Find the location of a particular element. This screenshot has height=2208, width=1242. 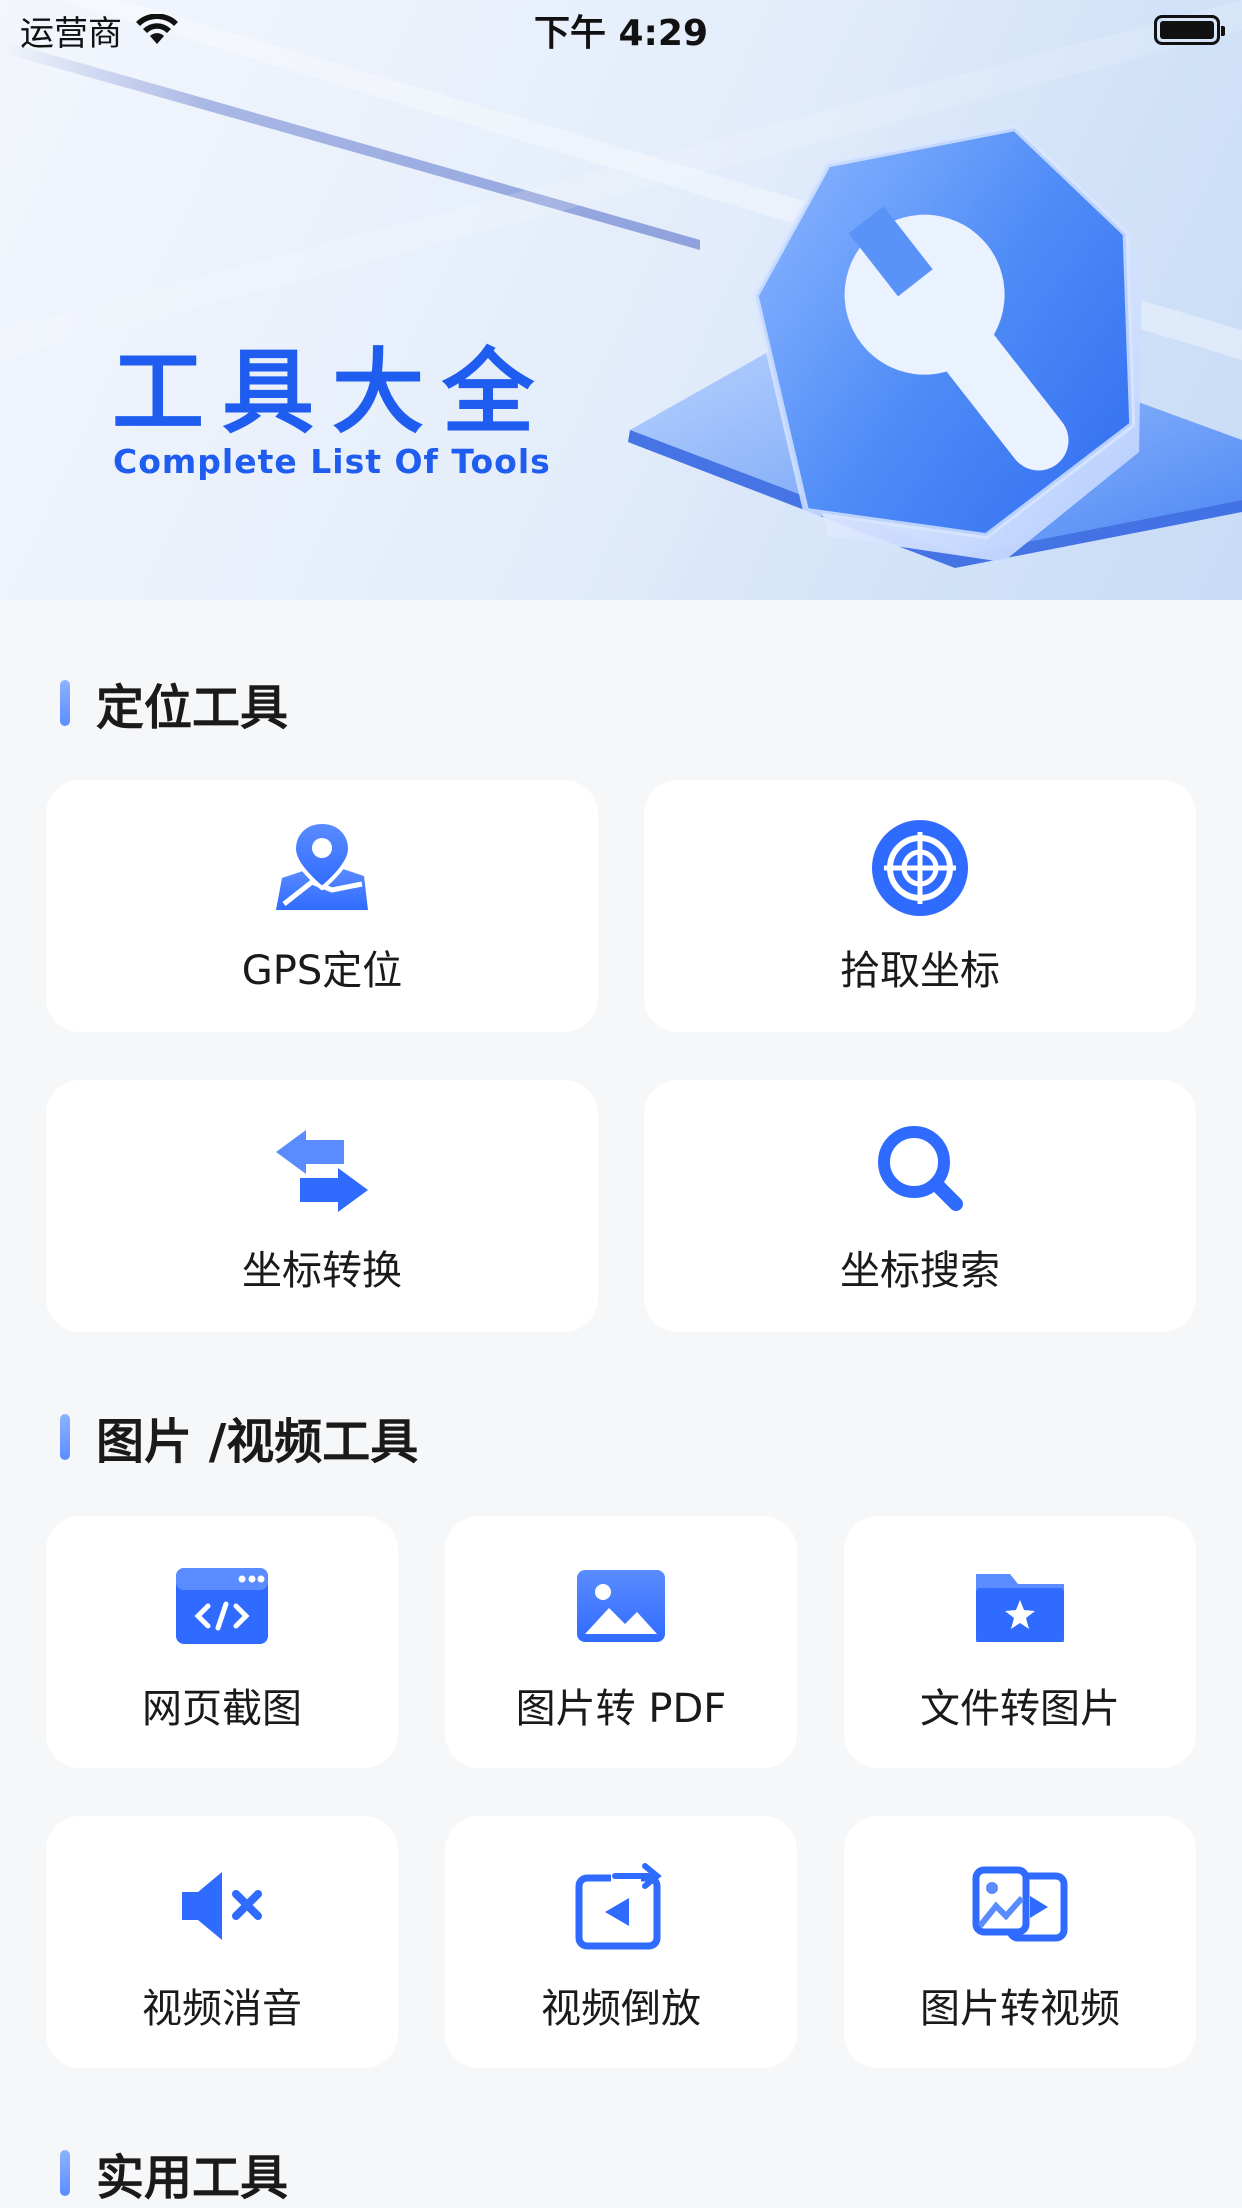

tool-card-file-to-image: 文件转图片 is located at coordinates (1020, 1642).